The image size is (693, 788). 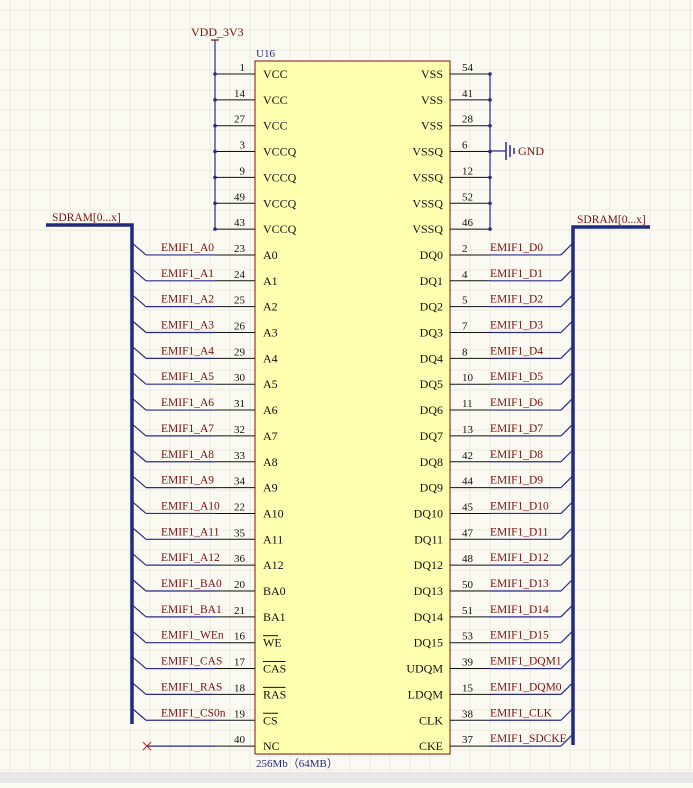 What do you see at coordinates (190, 558) in the screenshot?
I see `net-label: EMIF1_A12` at bounding box center [190, 558].